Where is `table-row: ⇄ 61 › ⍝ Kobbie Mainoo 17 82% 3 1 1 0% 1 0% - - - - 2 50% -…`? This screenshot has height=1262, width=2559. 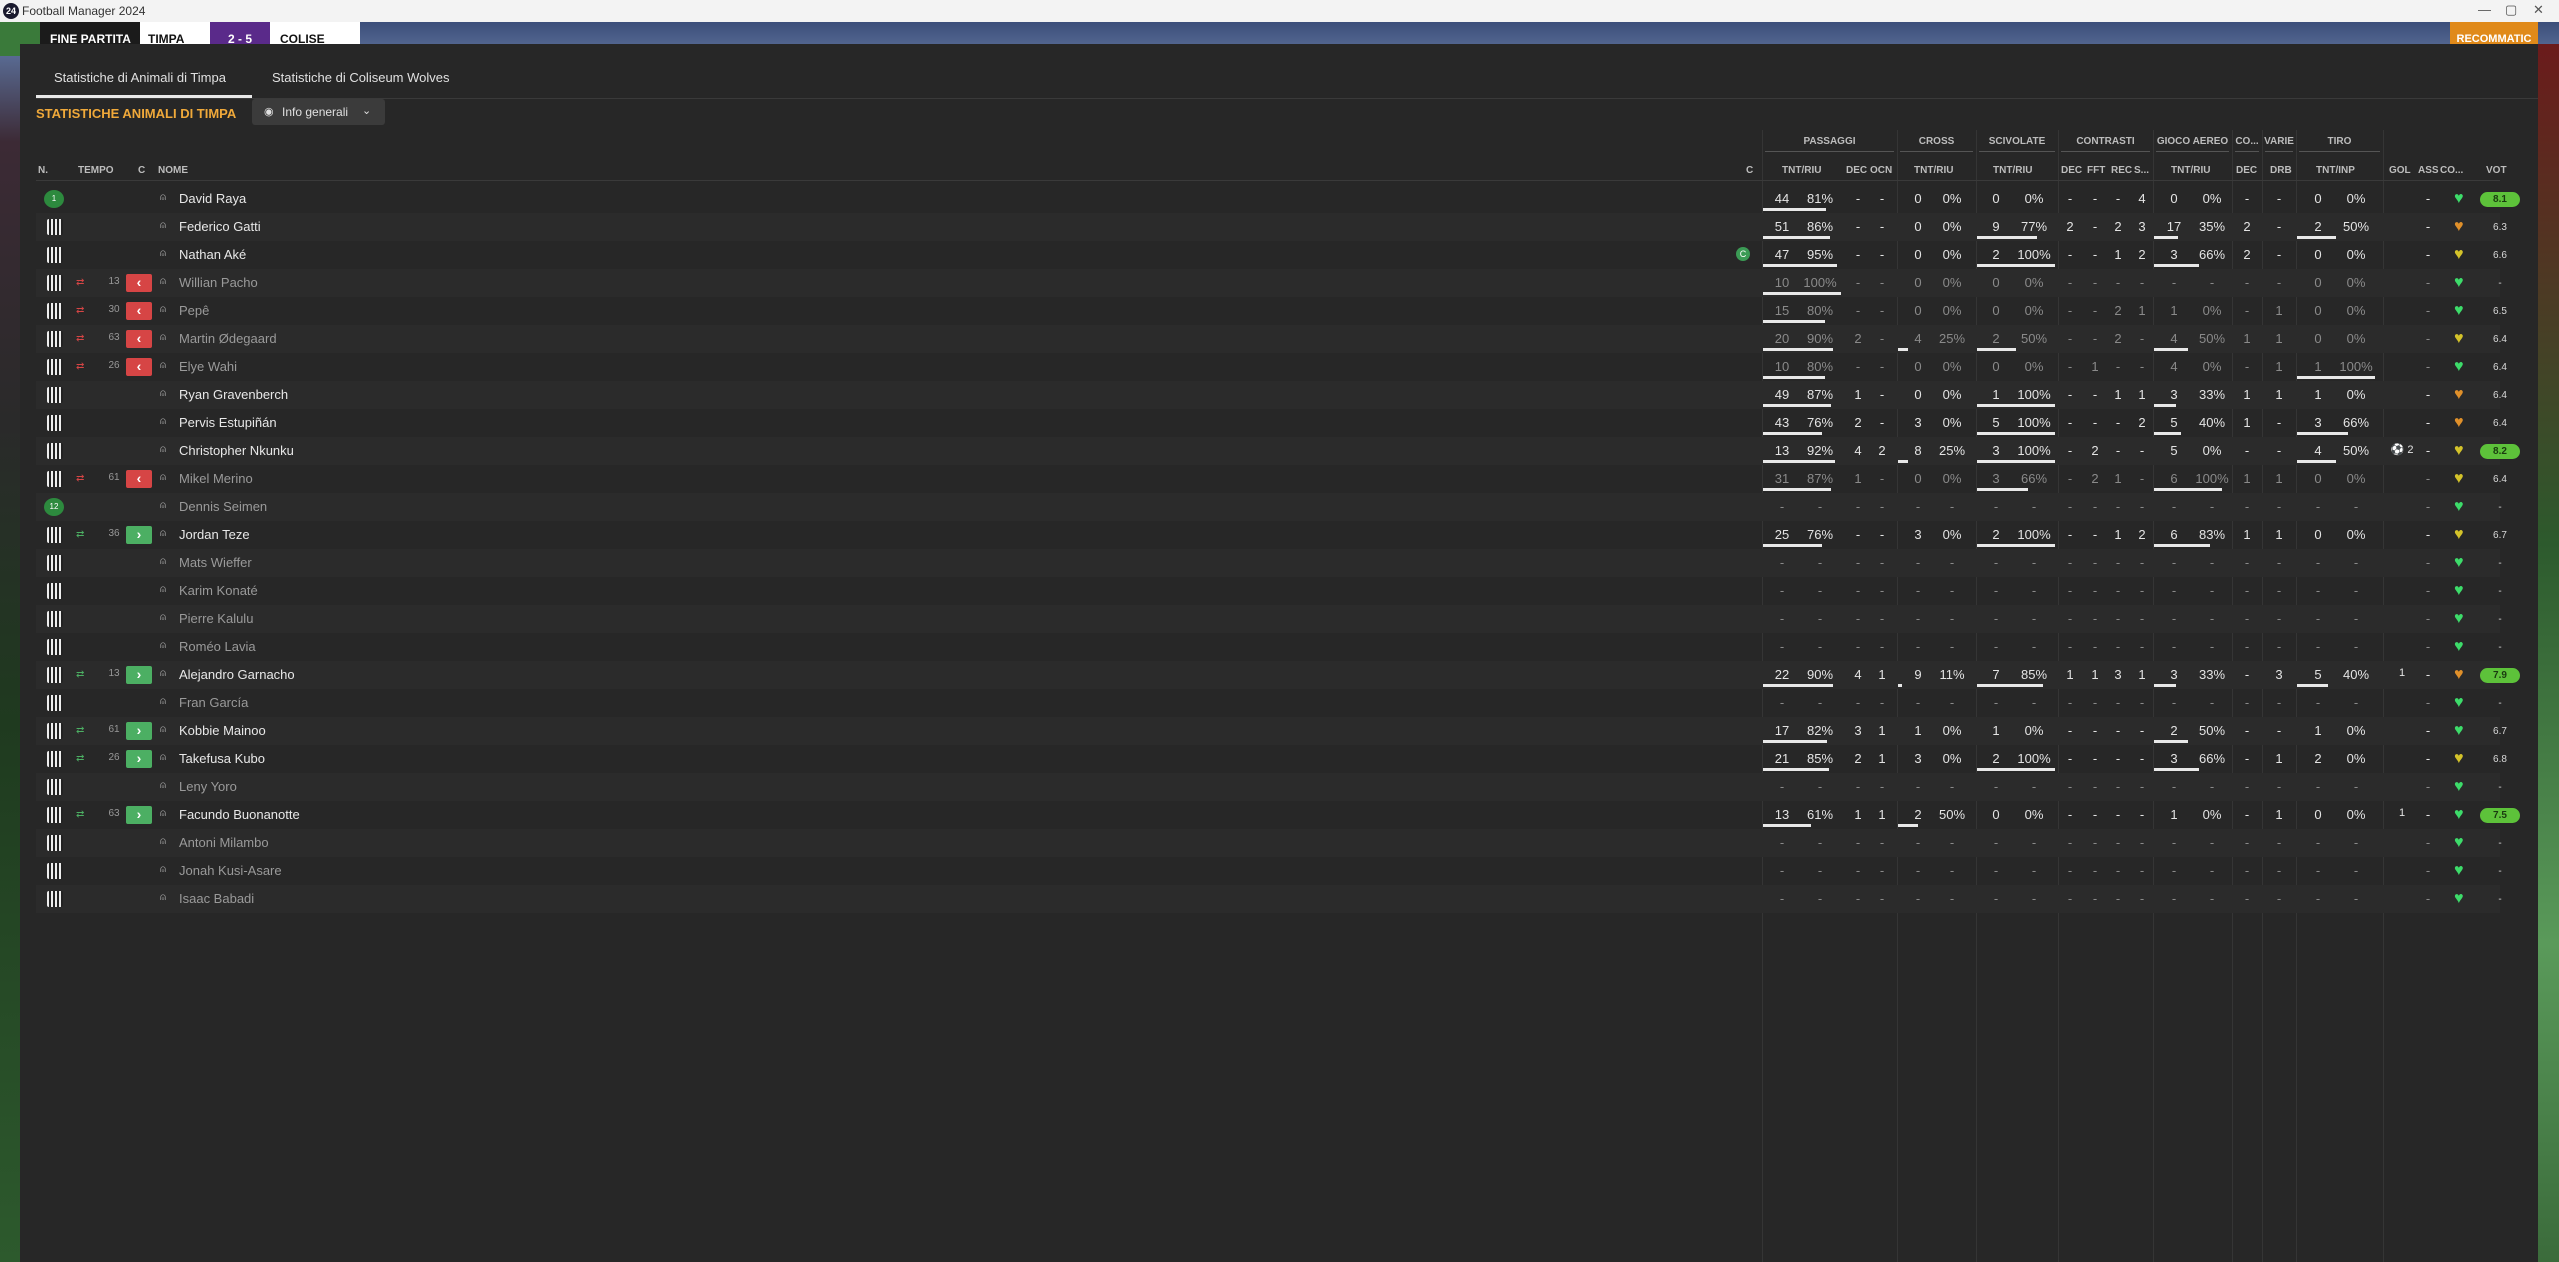
table-row: ⇄ 61 › ⍝ Kobbie Mainoo 17 82% 3 1 1 0% 1 0% - - - - 2 50% -… is located at coordinates (1271, 731).